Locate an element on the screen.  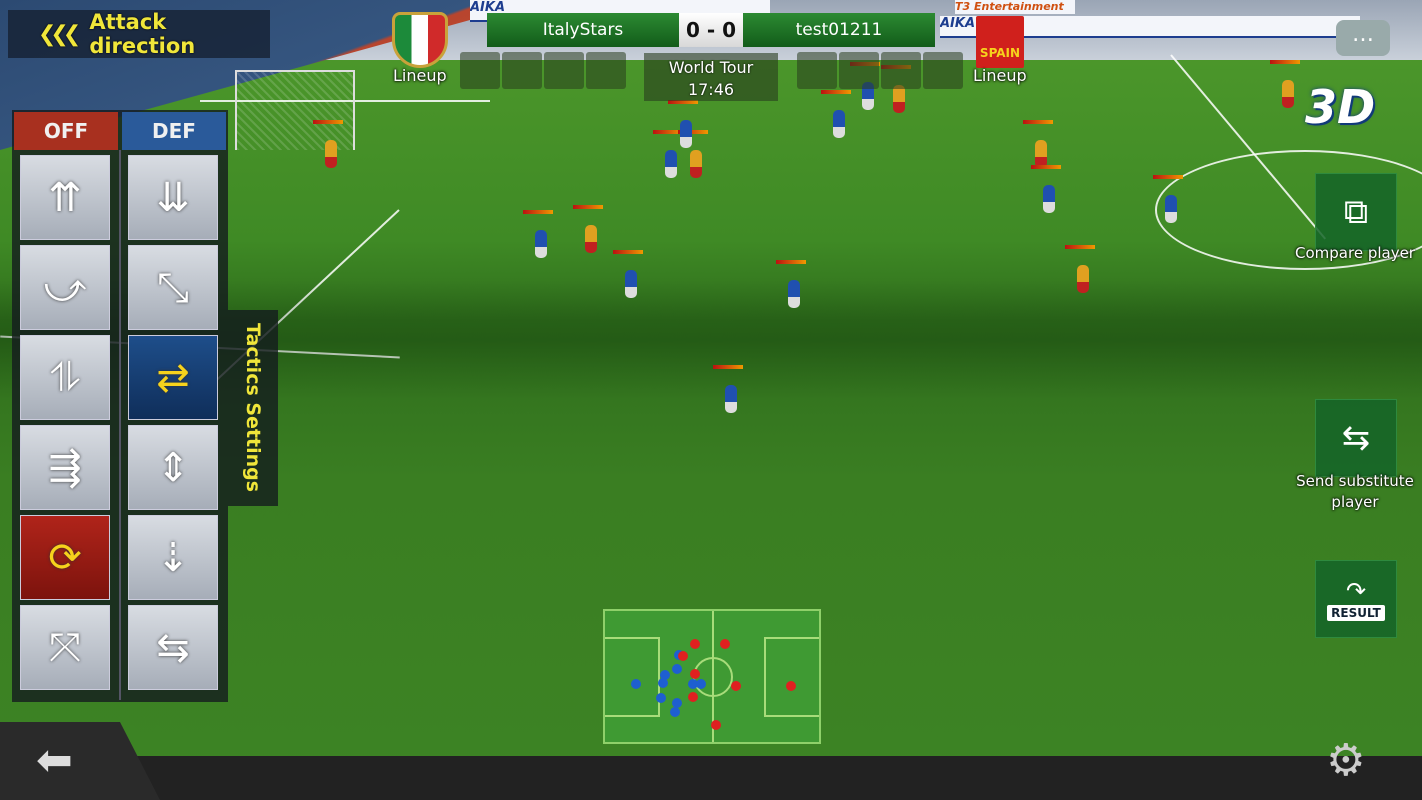
all-back-arrows-icon: ⇊ is located at coordinates (173, 197).